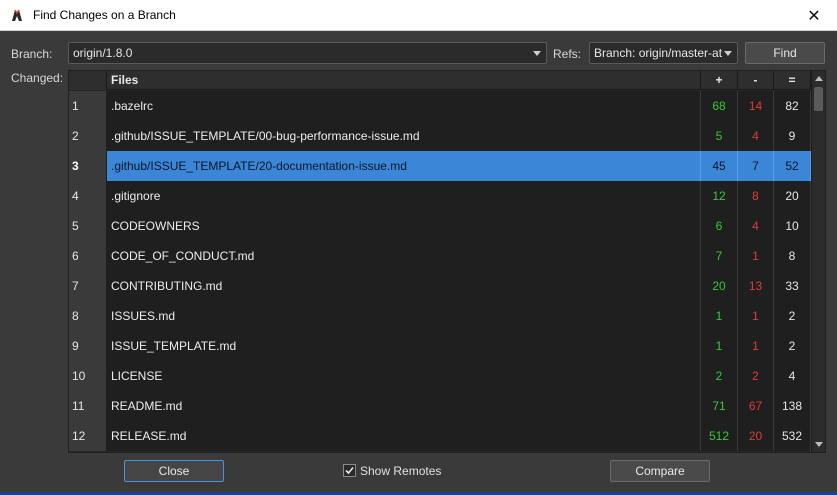  What do you see at coordinates (404, 80) in the screenshot?
I see `column-header-files: Files` at bounding box center [404, 80].